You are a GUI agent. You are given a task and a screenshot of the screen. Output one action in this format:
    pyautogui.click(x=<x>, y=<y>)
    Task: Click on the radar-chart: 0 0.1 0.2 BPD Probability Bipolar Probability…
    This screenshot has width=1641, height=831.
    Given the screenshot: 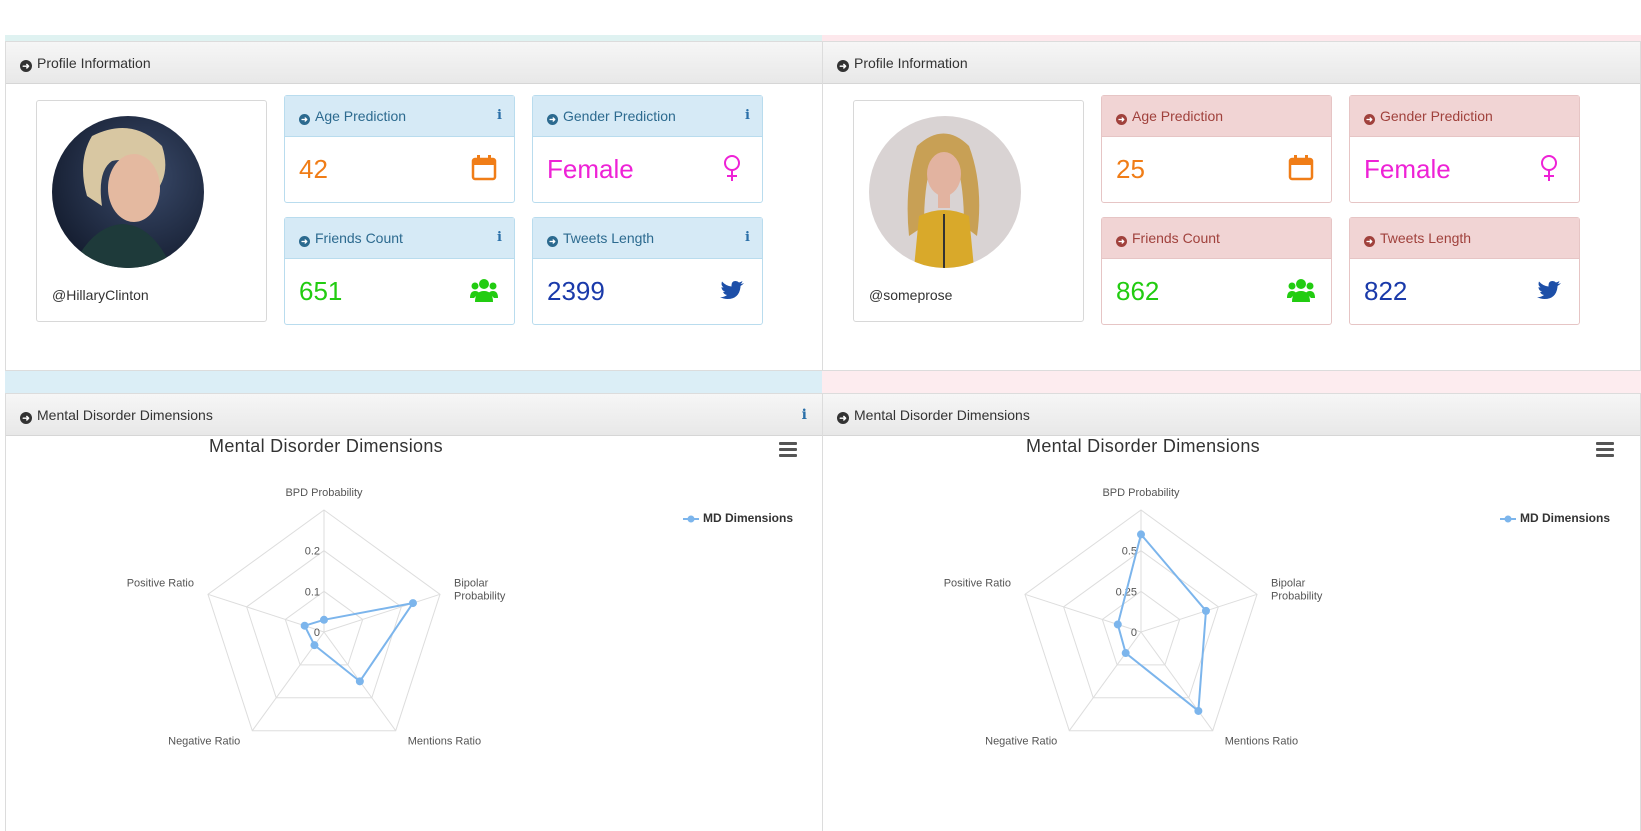 What is the action you would take?
    pyautogui.click(x=316, y=617)
    